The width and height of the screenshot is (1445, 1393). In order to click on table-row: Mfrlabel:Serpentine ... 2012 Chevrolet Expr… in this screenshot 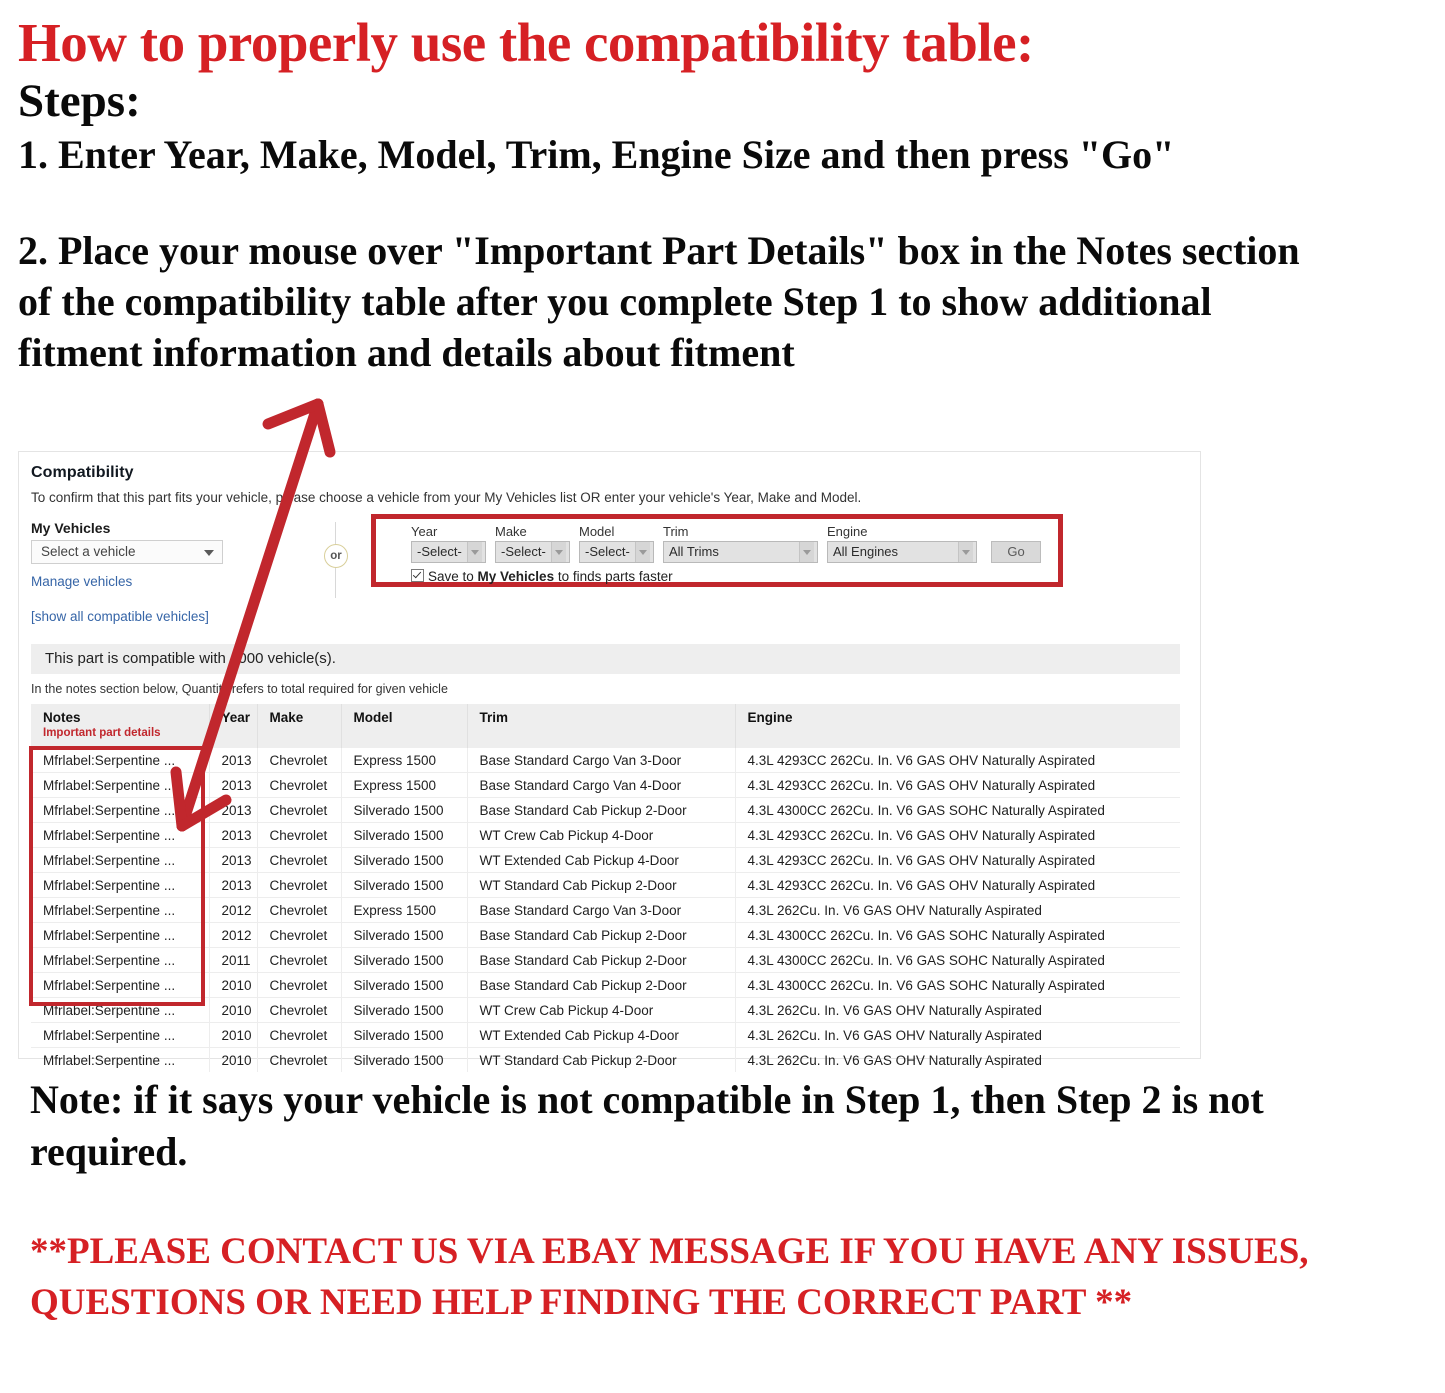, I will do `click(605, 910)`.